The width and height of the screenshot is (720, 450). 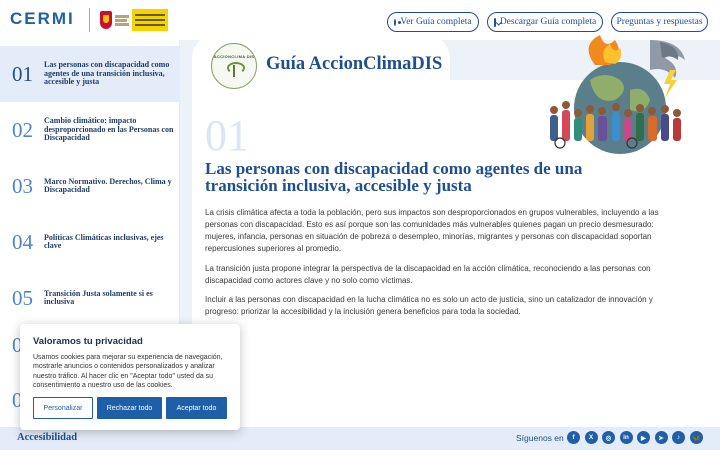 What do you see at coordinates (548, 22) in the screenshot?
I see `download-guide-label: Descargar Guía completa` at bounding box center [548, 22].